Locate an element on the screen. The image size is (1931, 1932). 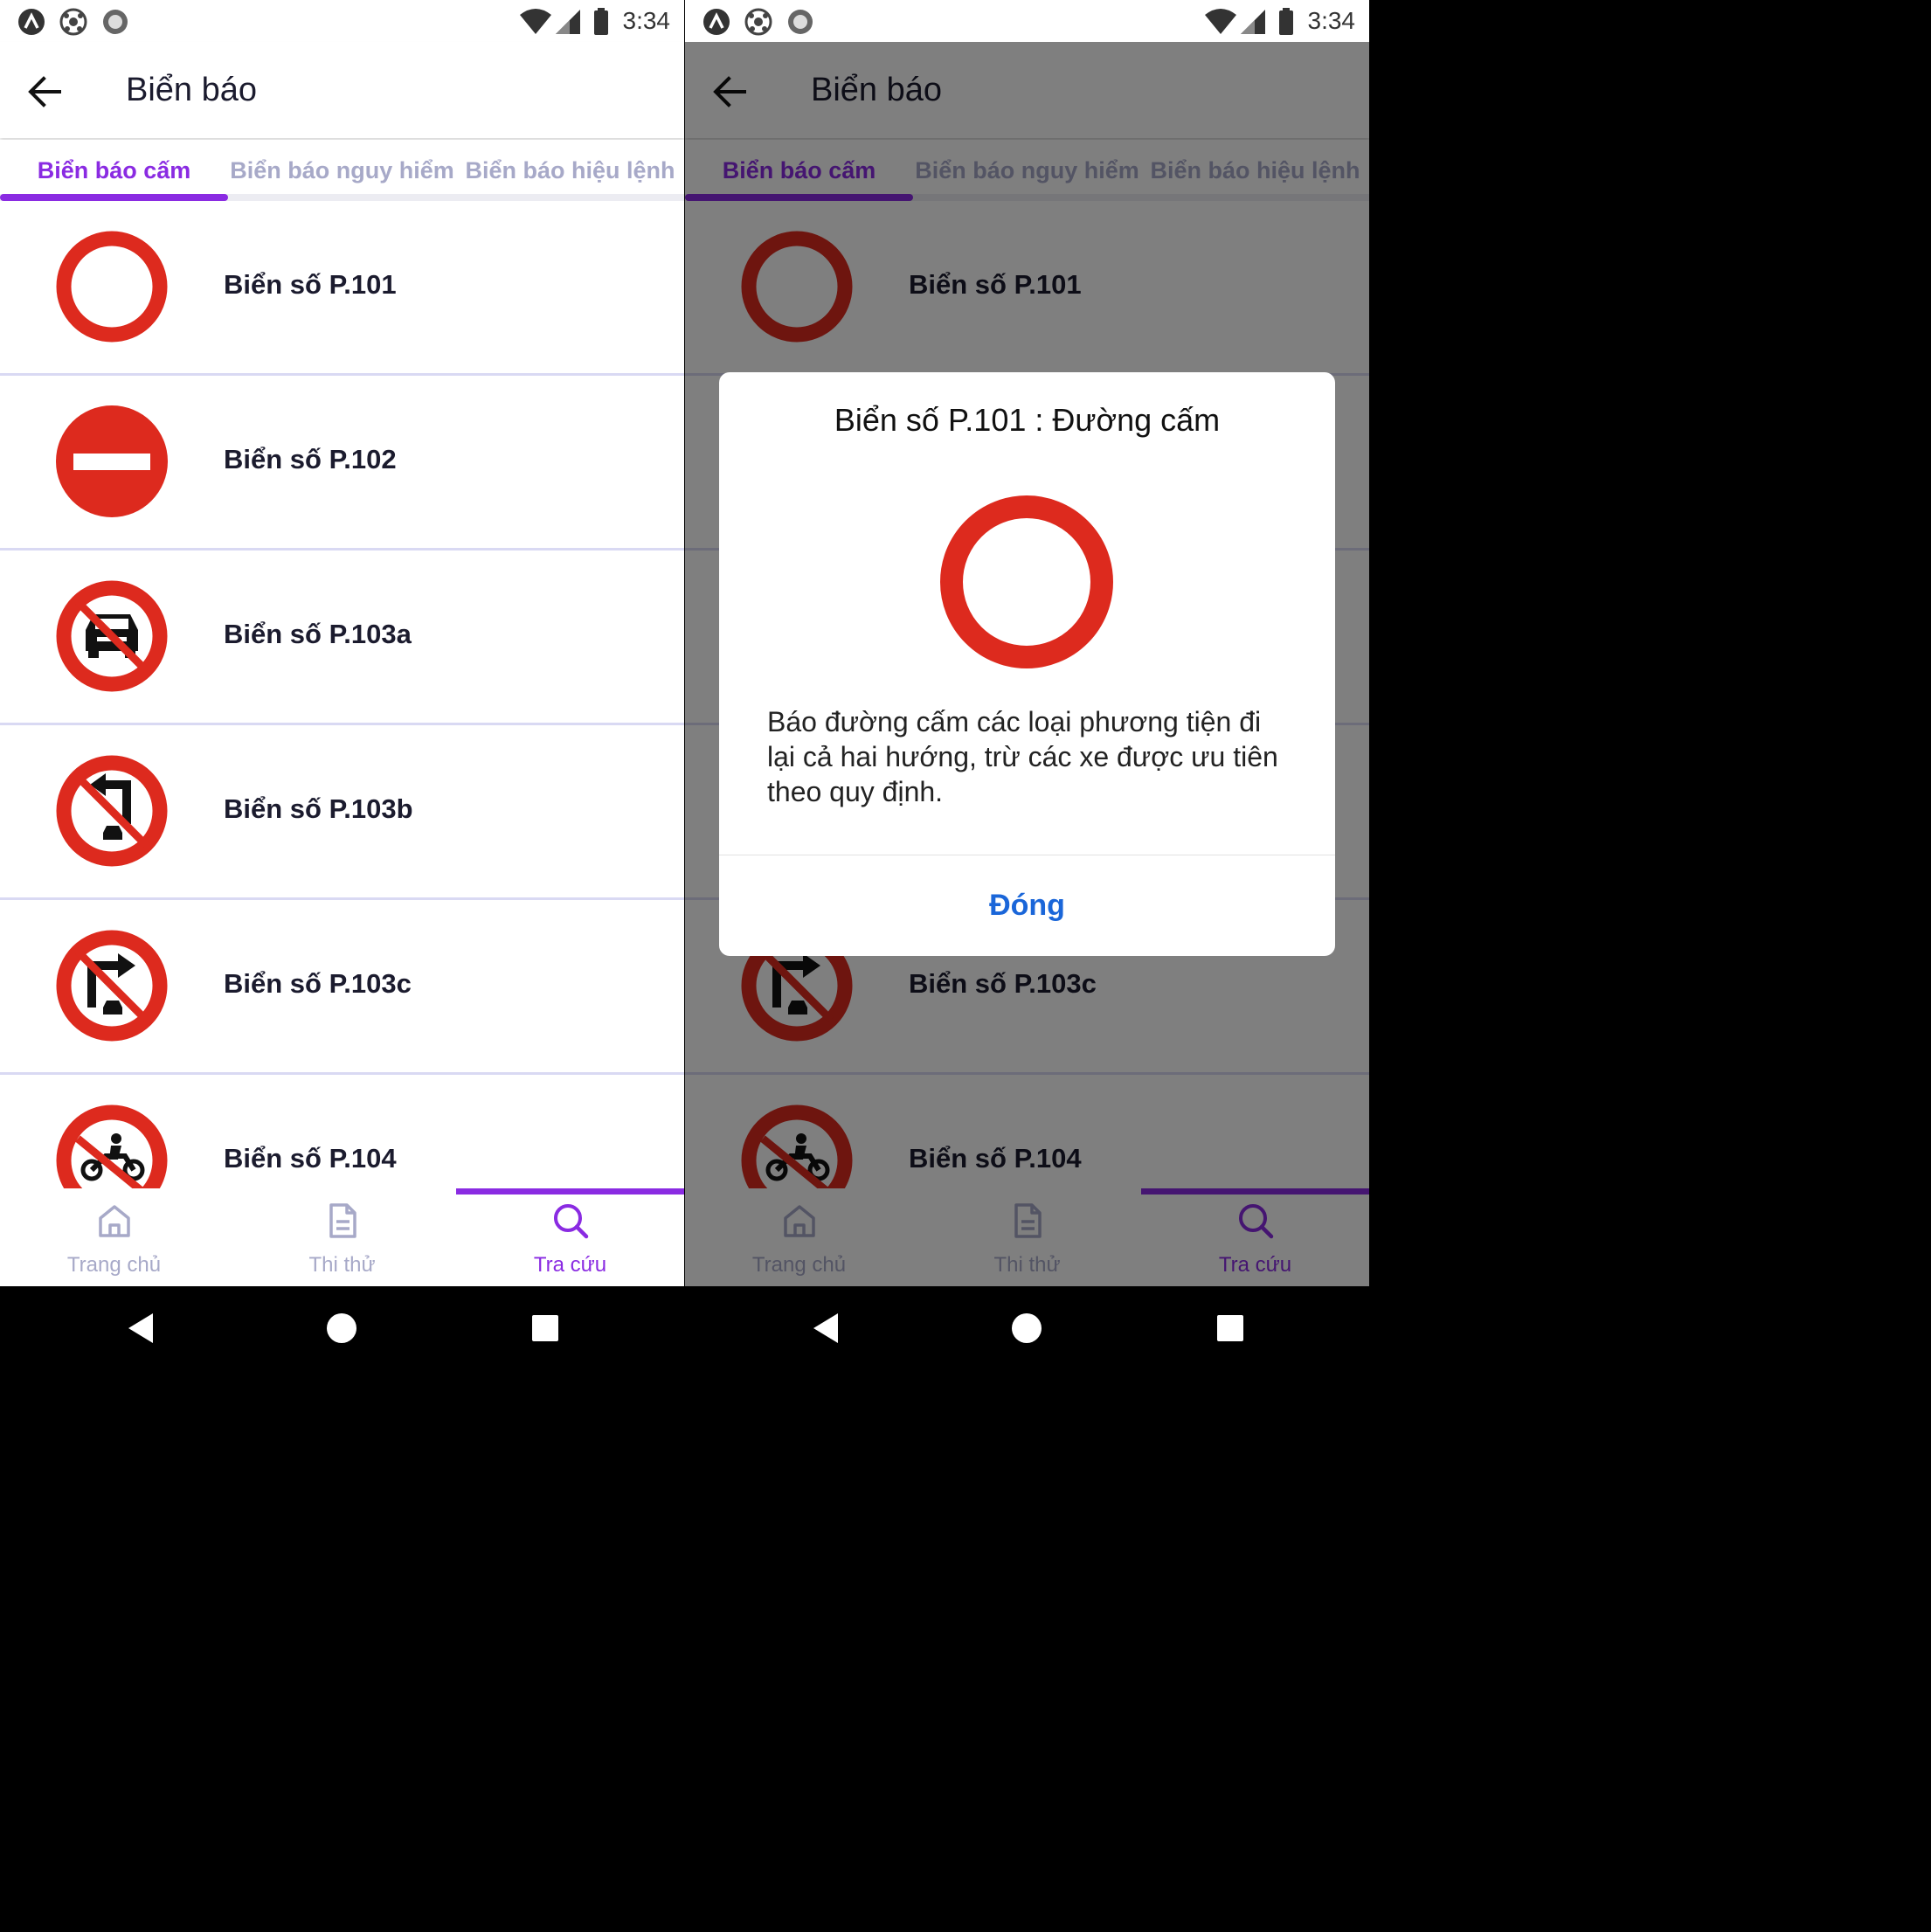
nav-practice-test: Thi thử is located at coordinates (342, 1237).